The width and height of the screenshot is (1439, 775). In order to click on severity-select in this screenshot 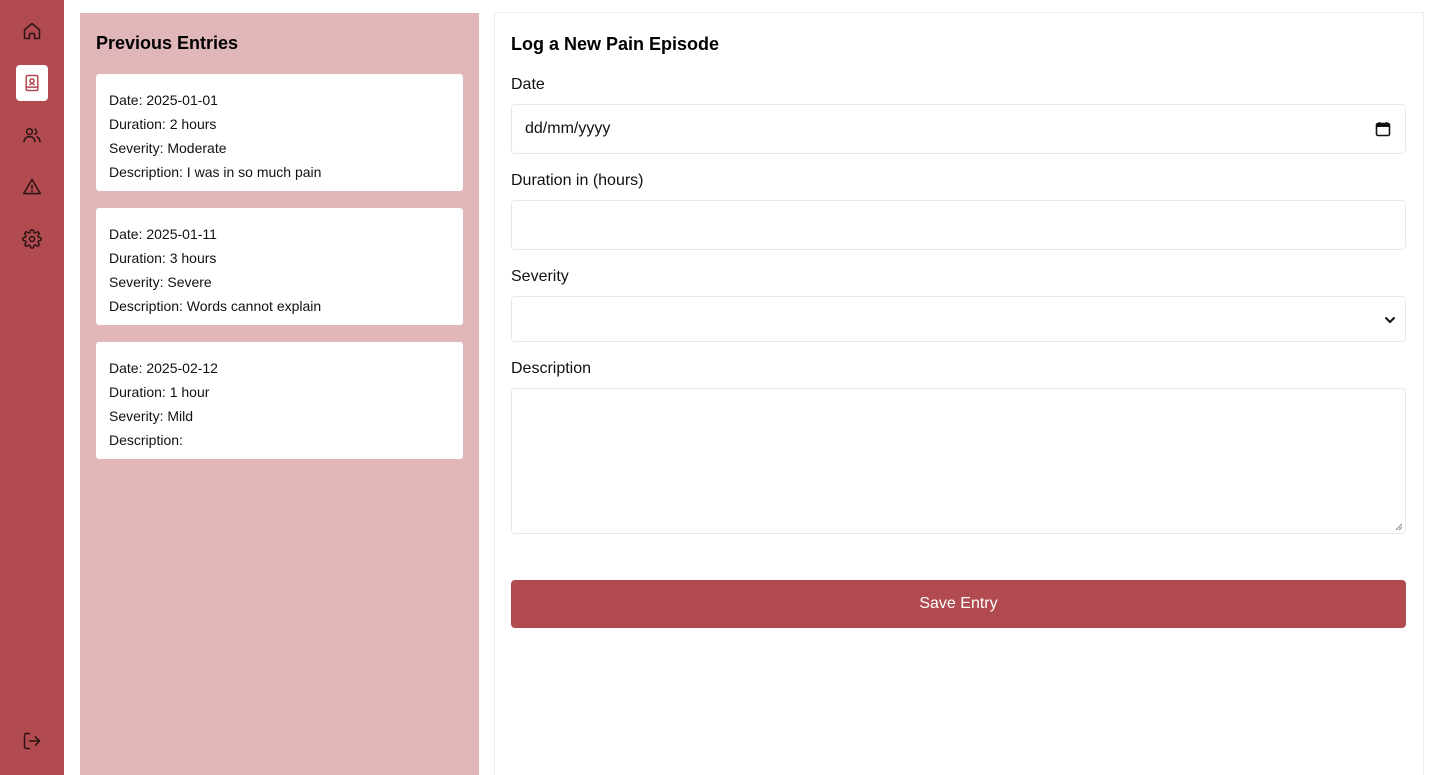, I will do `click(958, 319)`.